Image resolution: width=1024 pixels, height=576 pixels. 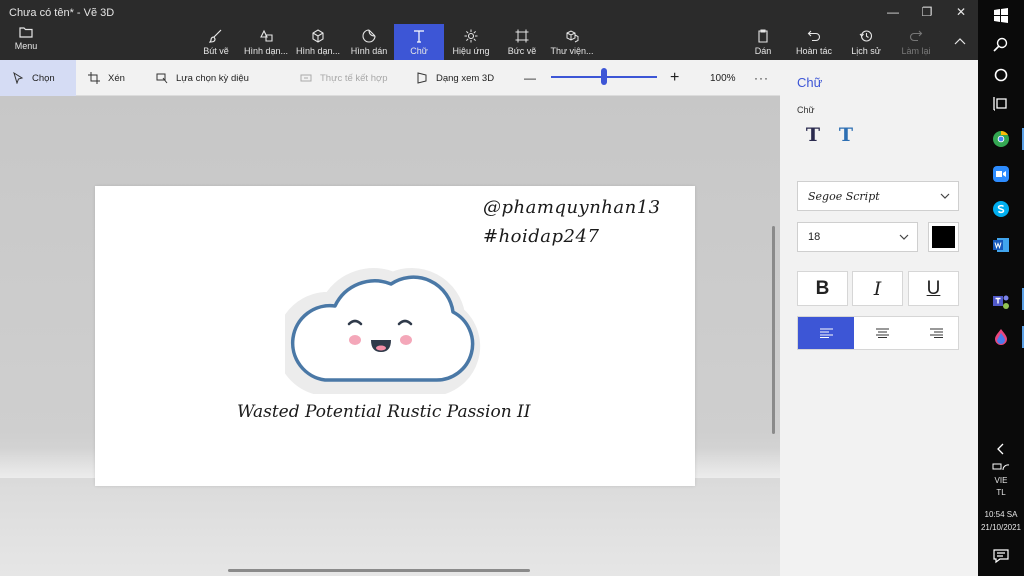 I want to click on collapse-ribbon-button, so click(x=960, y=42).